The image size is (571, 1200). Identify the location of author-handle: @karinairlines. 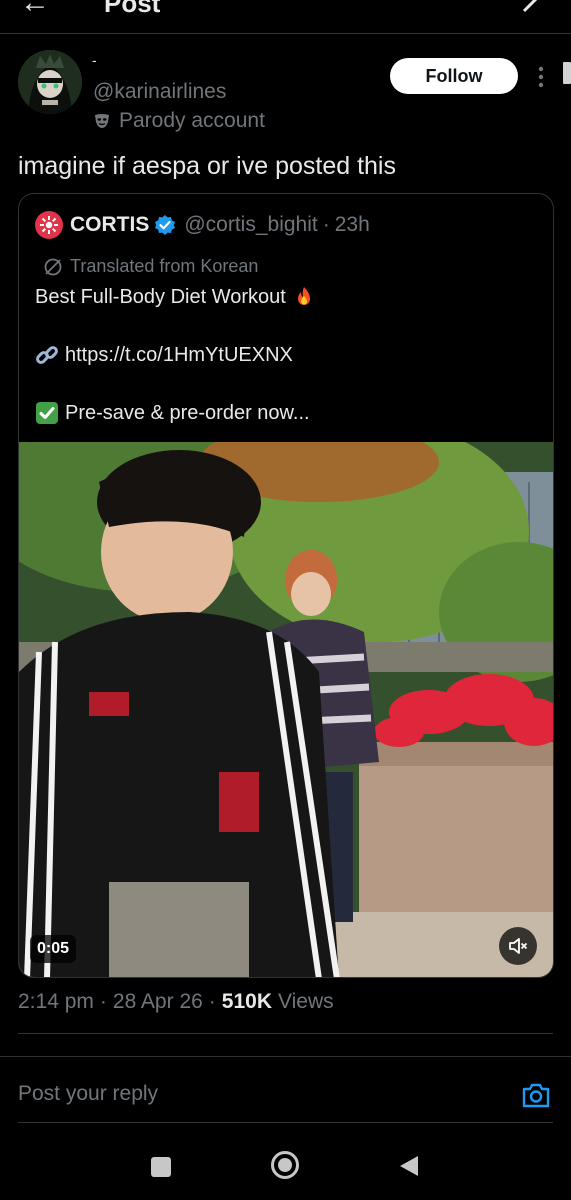
(159, 92).